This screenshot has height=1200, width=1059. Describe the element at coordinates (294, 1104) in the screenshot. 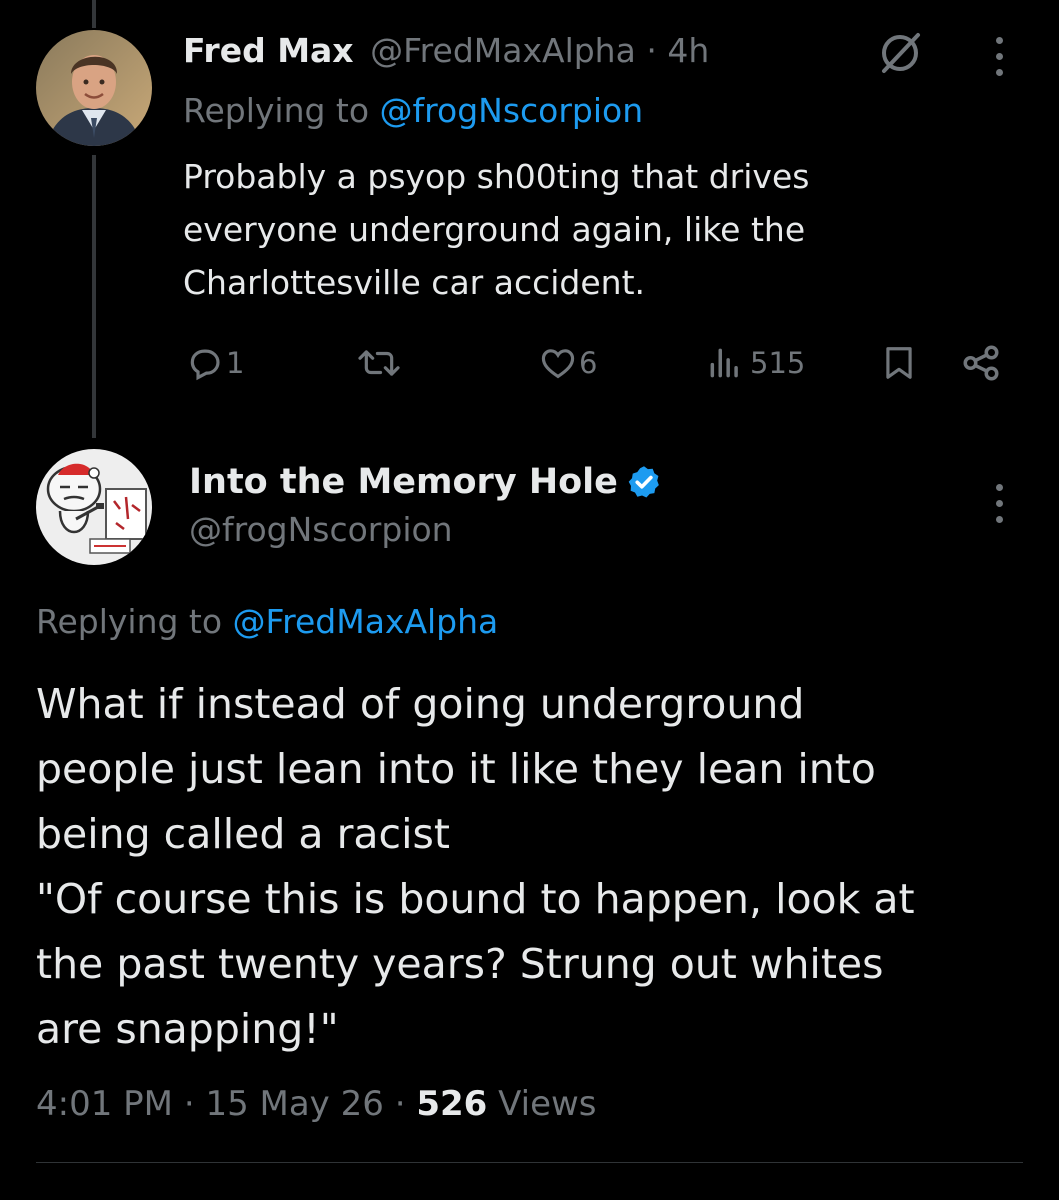

I see `tweet-date: 15 May 26` at that location.